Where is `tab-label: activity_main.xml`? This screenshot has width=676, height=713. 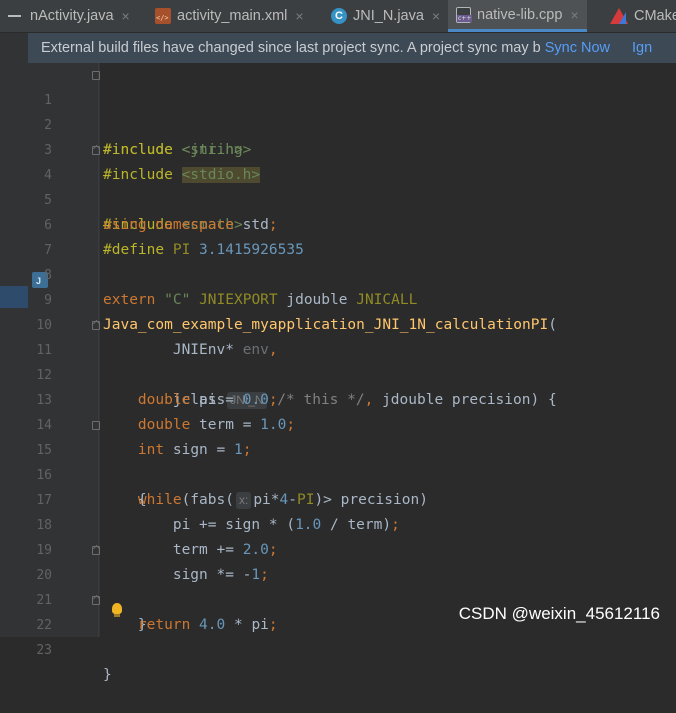
tab-label: activity_main.xml is located at coordinates (232, 16).